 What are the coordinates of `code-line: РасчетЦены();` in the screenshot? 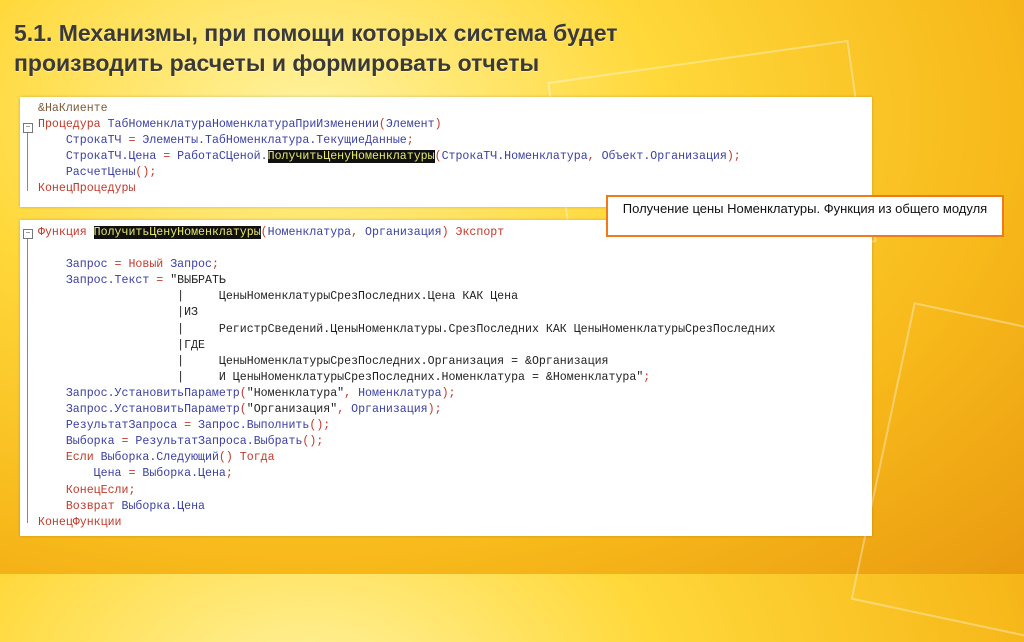 It's located at (389, 173).